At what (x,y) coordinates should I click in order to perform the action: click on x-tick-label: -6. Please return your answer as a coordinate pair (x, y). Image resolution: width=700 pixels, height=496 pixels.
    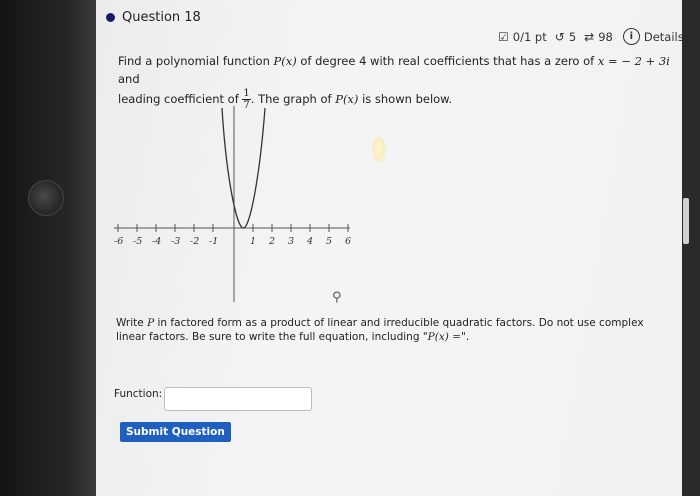
    Looking at the image, I should click on (118, 241).